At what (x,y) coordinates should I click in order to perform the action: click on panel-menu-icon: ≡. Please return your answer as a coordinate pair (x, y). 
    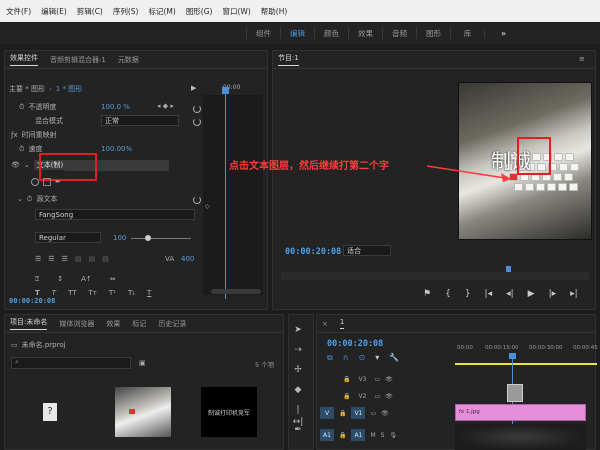
    Looking at the image, I should click on (582, 59).